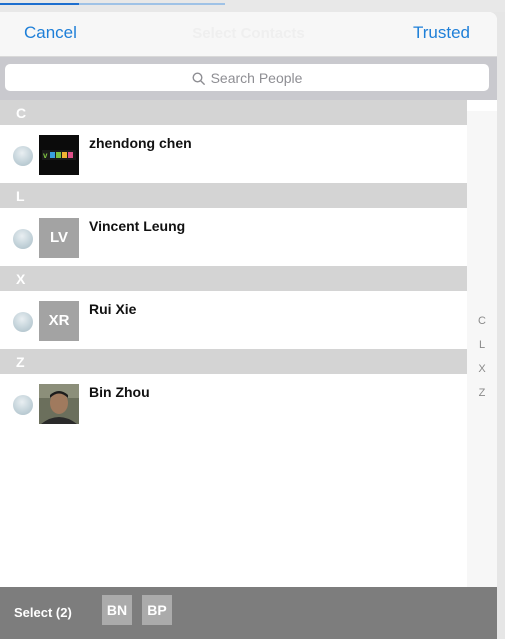  I want to click on section-letter: Z, so click(20, 362).